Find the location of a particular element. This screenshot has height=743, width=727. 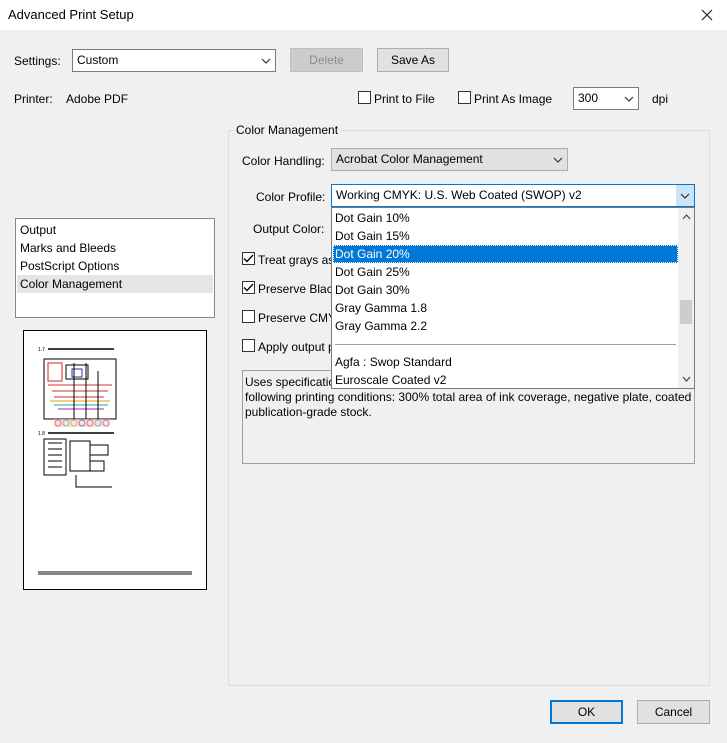

close-icon is located at coordinates (707, 15).